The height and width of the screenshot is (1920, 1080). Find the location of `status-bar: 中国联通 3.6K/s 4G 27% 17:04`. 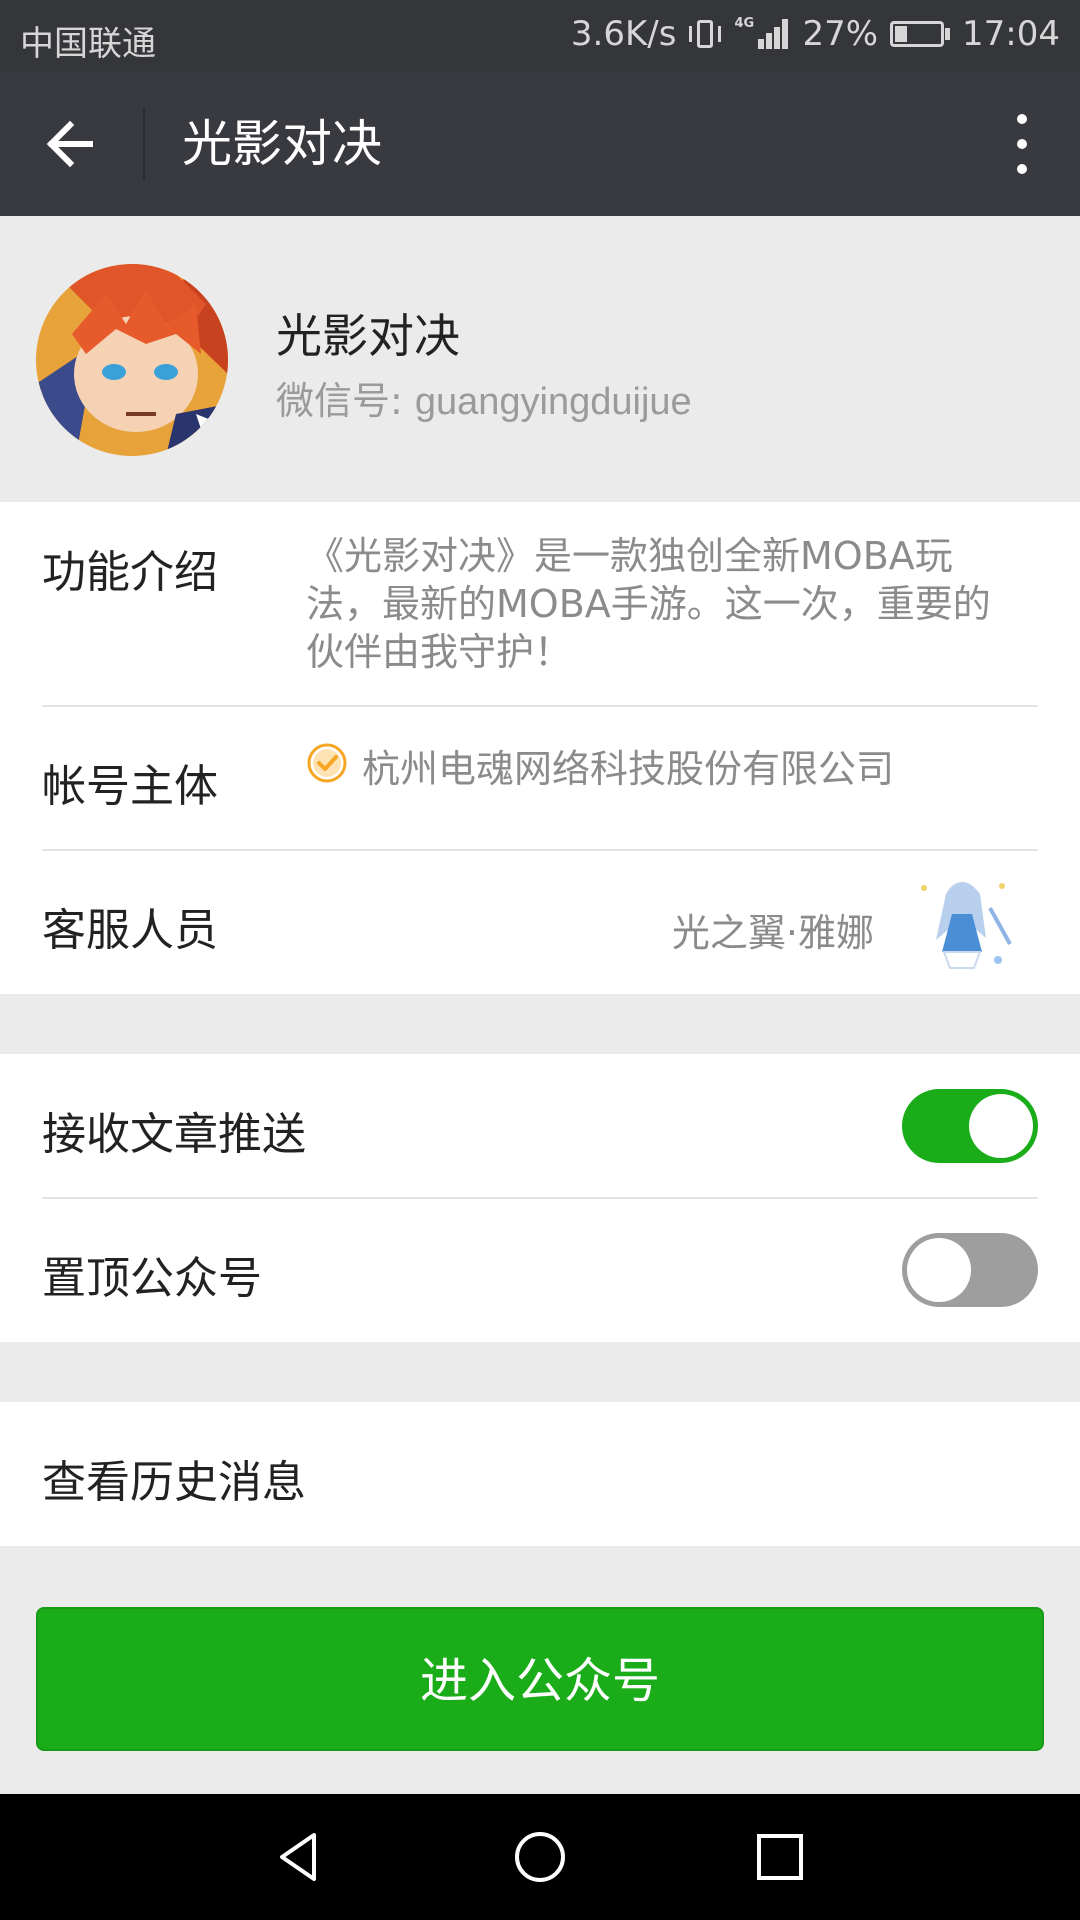

status-bar: 中国联通 3.6K/s 4G 27% 17:04 is located at coordinates (540, 36).